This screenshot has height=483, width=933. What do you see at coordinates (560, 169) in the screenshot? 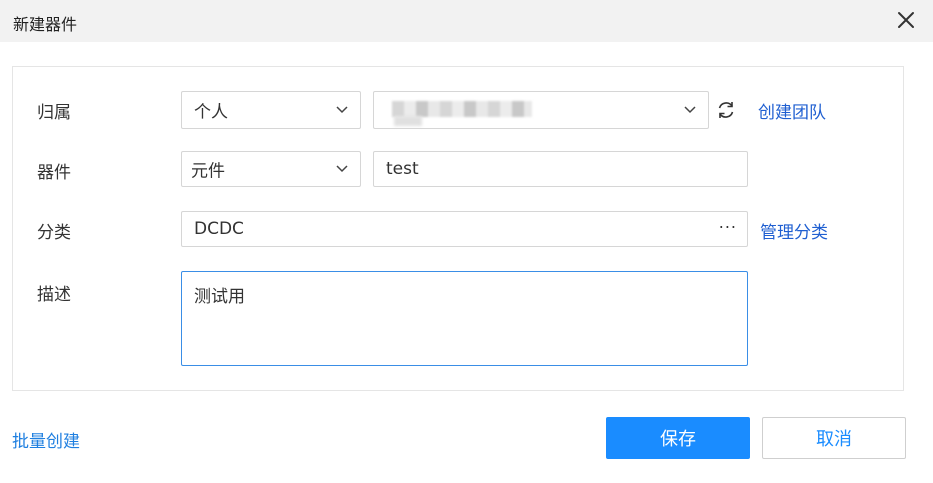
I see `device-name-input: test` at bounding box center [560, 169].